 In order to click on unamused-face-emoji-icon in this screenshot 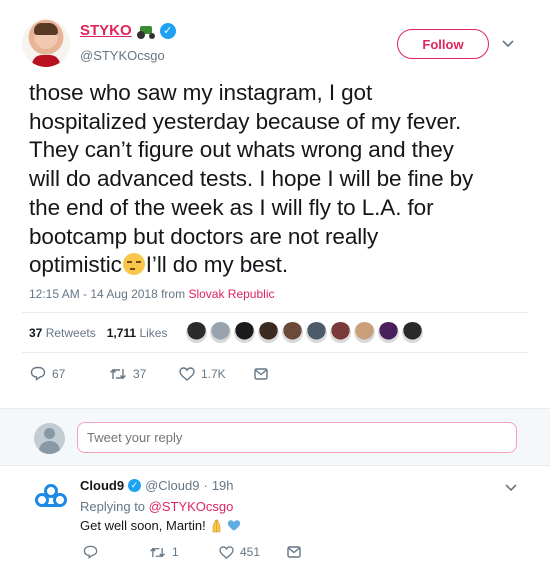, I will do `click(133, 264)`.